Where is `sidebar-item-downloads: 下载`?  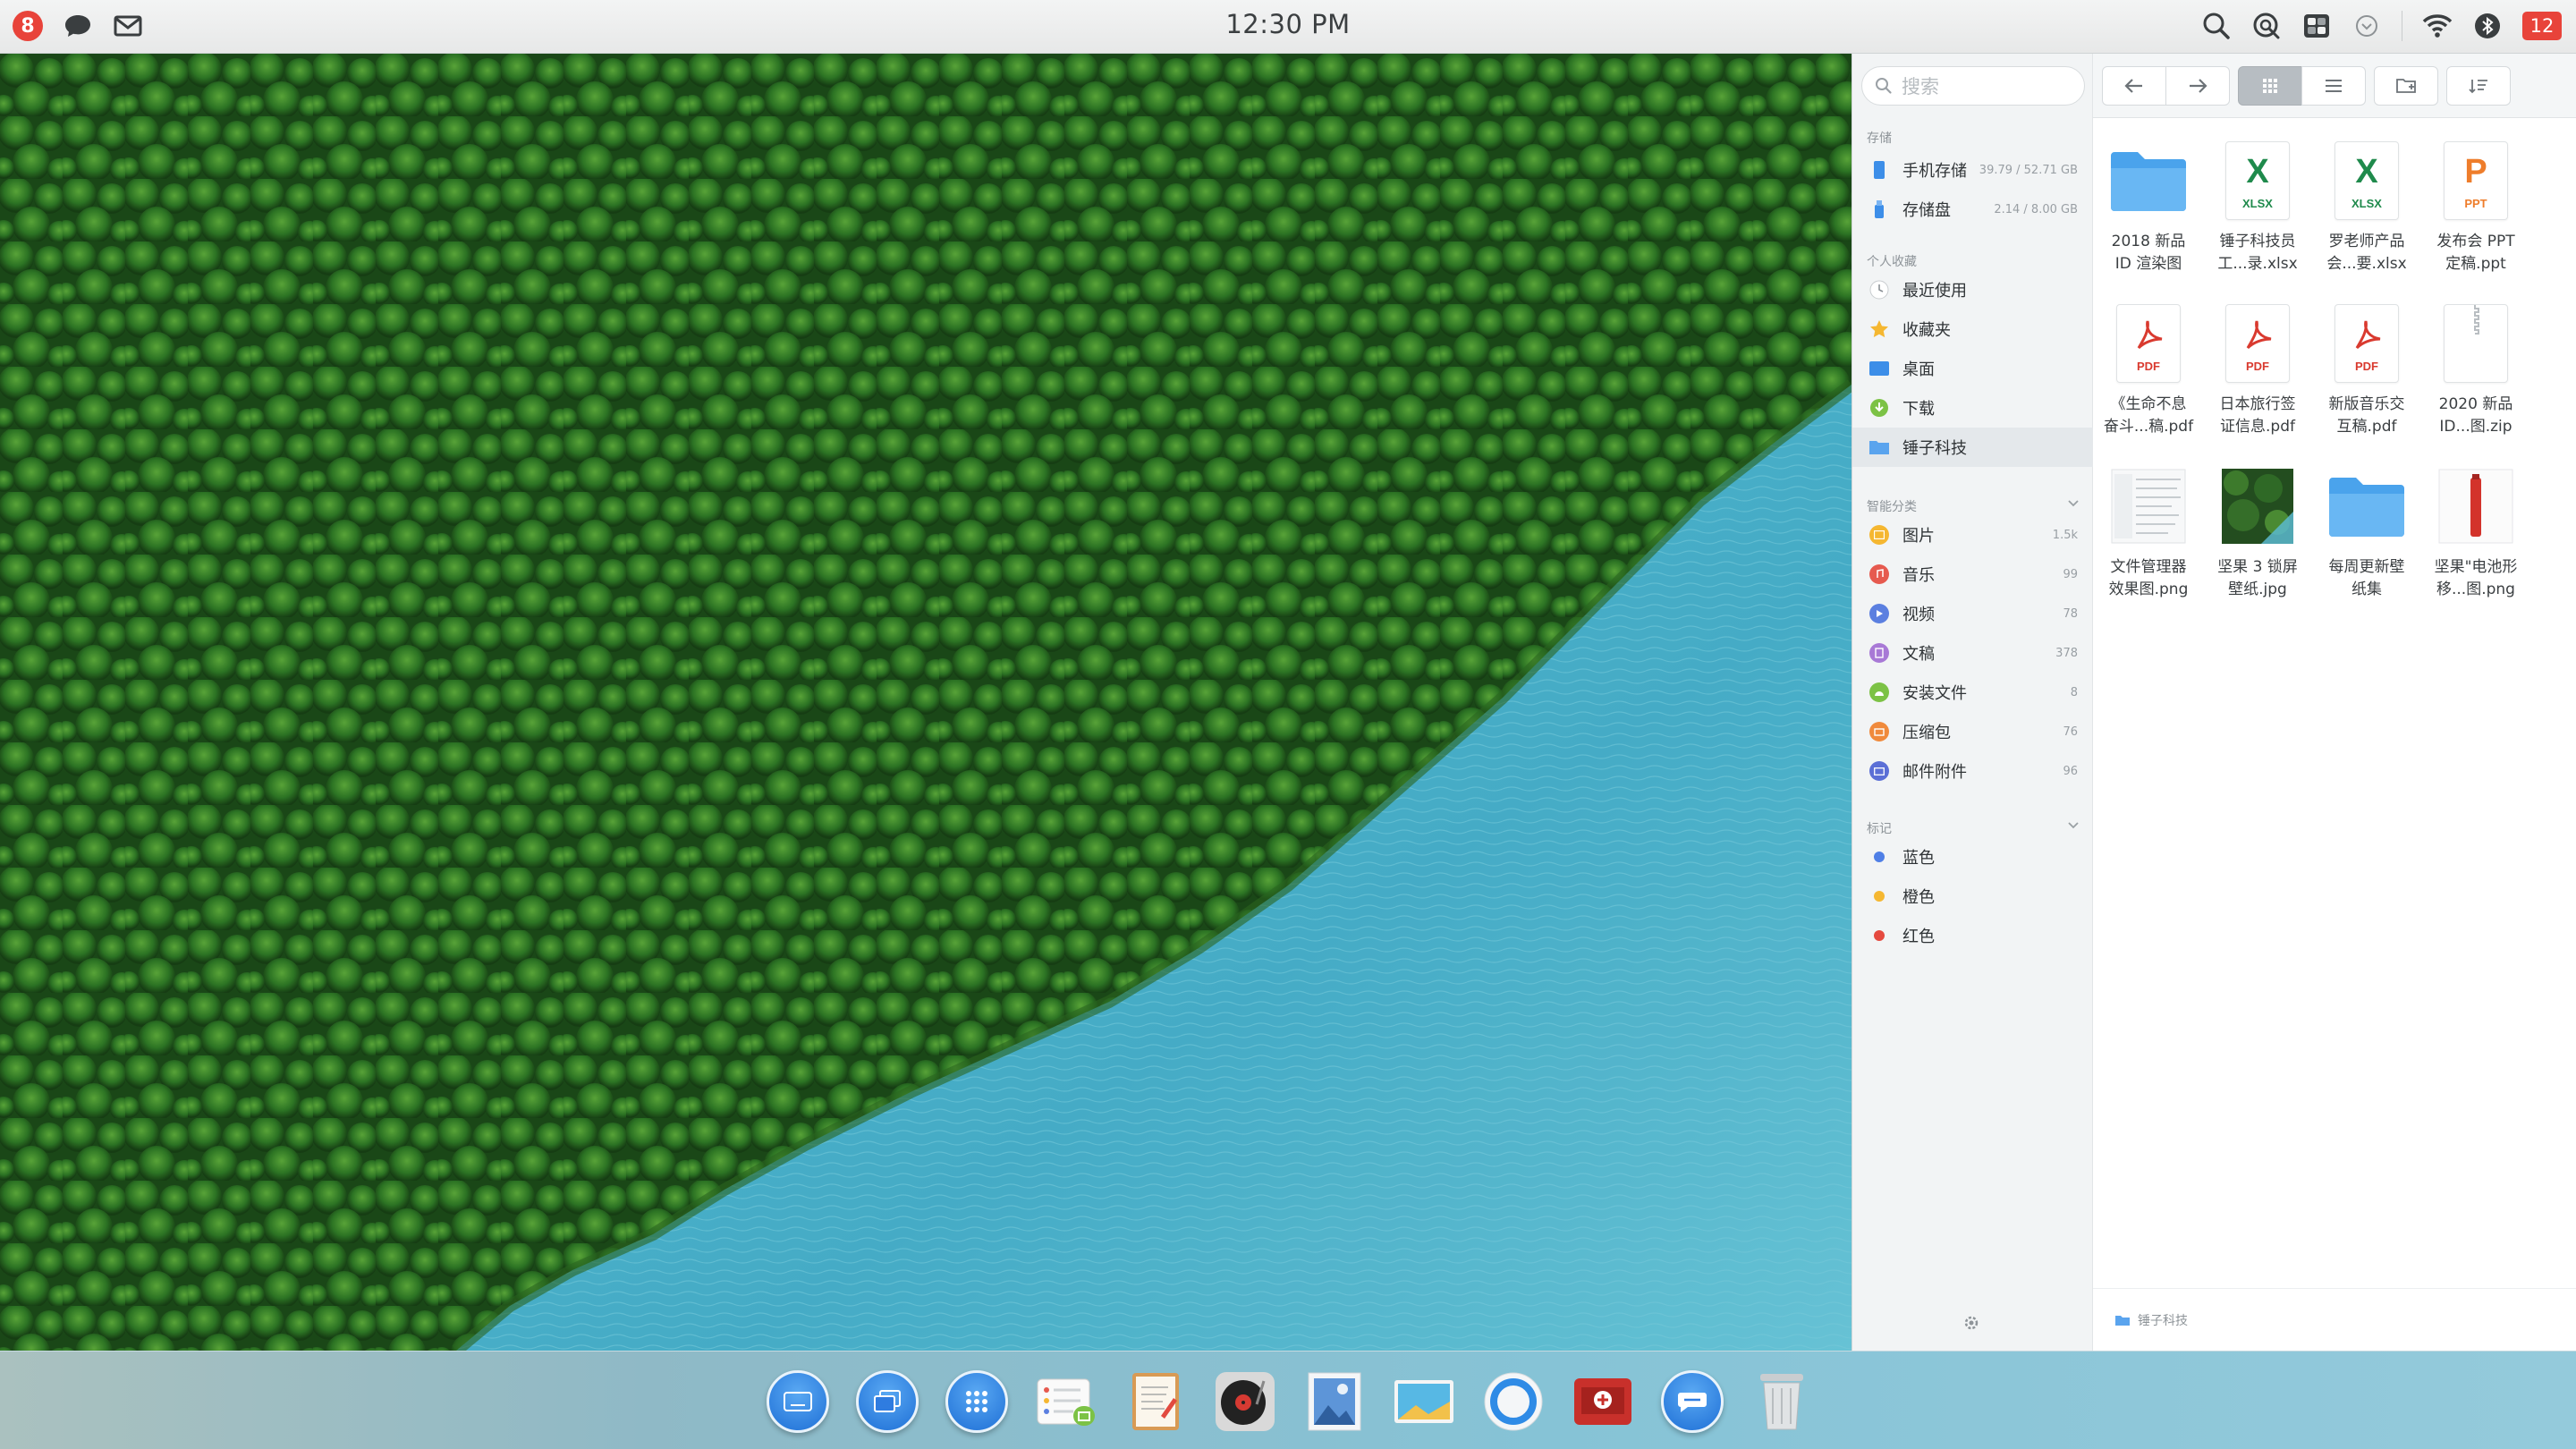
sidebar-item-downloads: 下载 is located at coordinates (1973, 408).